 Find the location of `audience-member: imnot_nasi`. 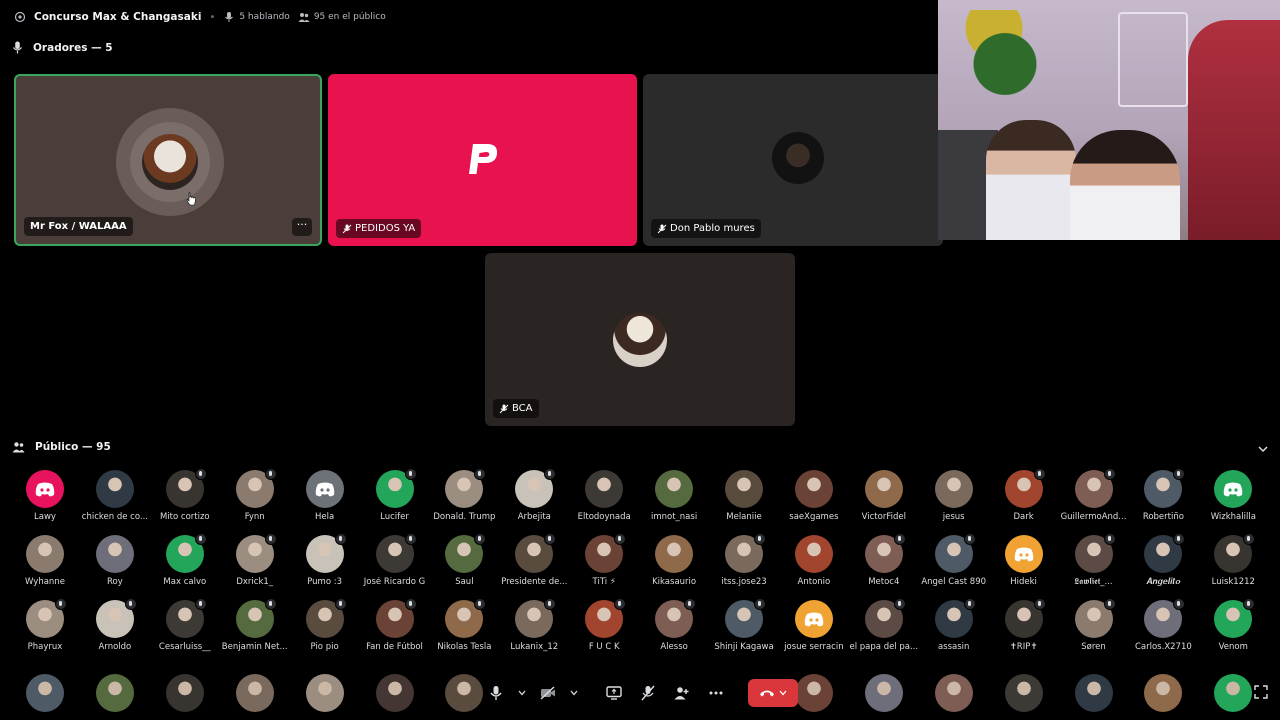

audience-member: imnot_nasi is located at coordinates (674, 496).